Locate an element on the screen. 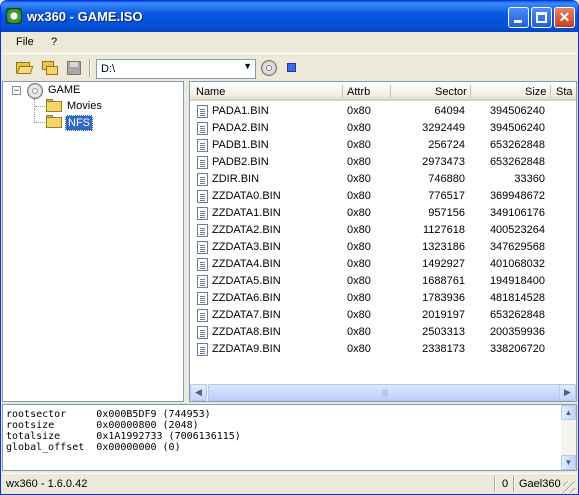 The image size is (579, 495). table-row: ZZDATA2.BIN 0x80 1127618 400523264 is located at coordinates (383, 230).